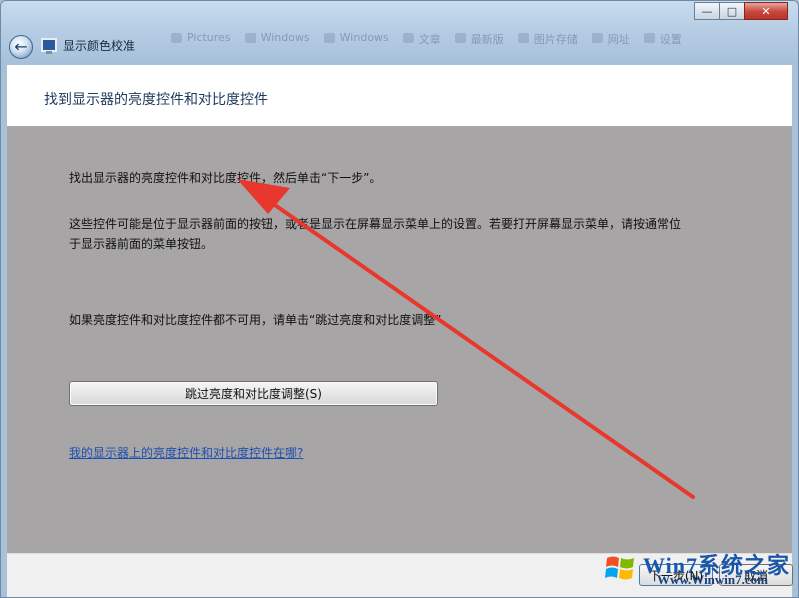  Describe the element at coordinates (21, 47) in the screenshot. I see `back-arrow-icon: ←` at that location.